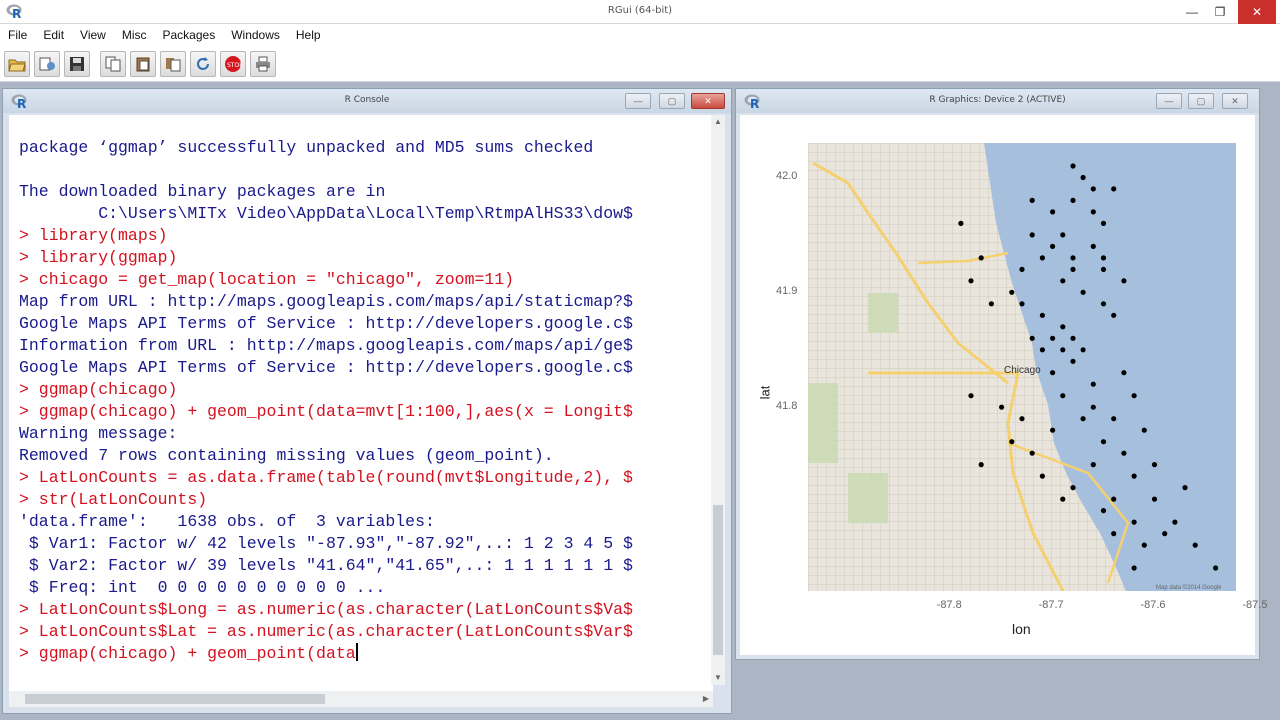 This screenshot has width=1280, height=720. What do you see at coordinates (77, 63) in the screenshot?
I see `save-button` at bounding box center [77, 63].